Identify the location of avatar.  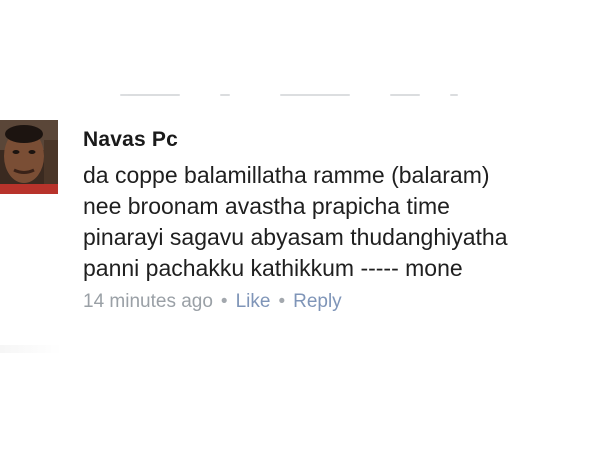
(29, 157).